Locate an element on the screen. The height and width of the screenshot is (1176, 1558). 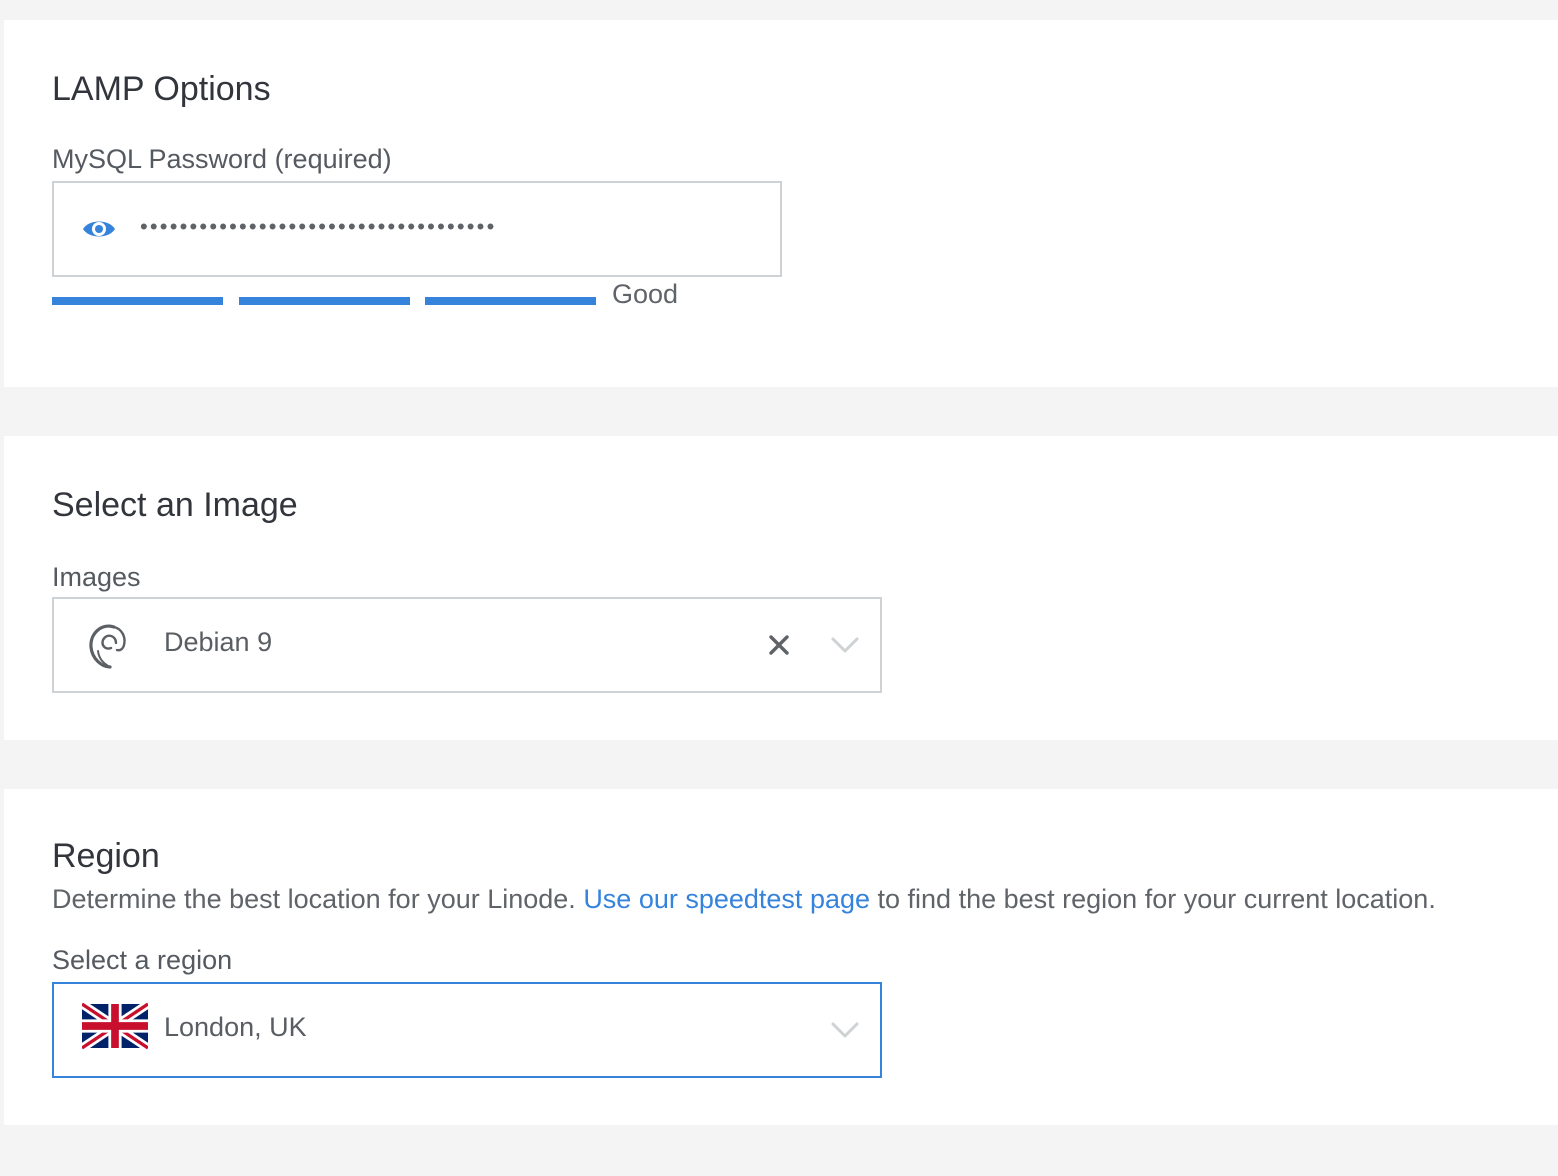
region-title: Region is located at coordinates (106, 856).